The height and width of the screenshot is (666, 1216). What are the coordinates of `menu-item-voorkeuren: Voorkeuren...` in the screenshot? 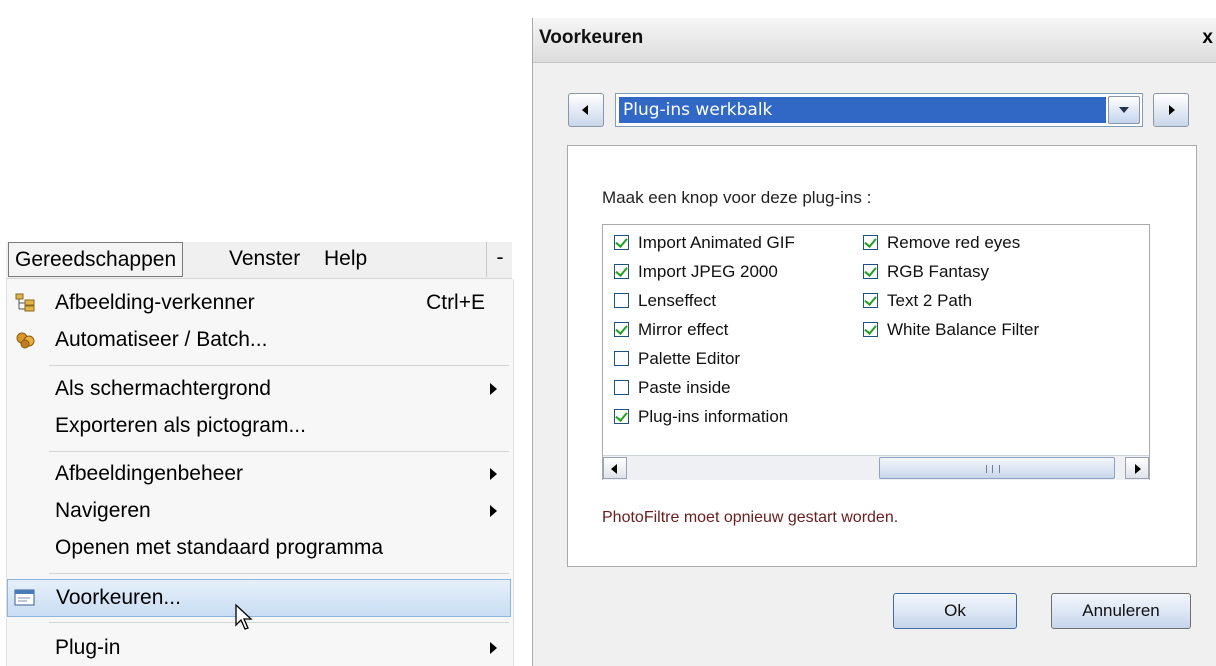 It's located at (259, 598).